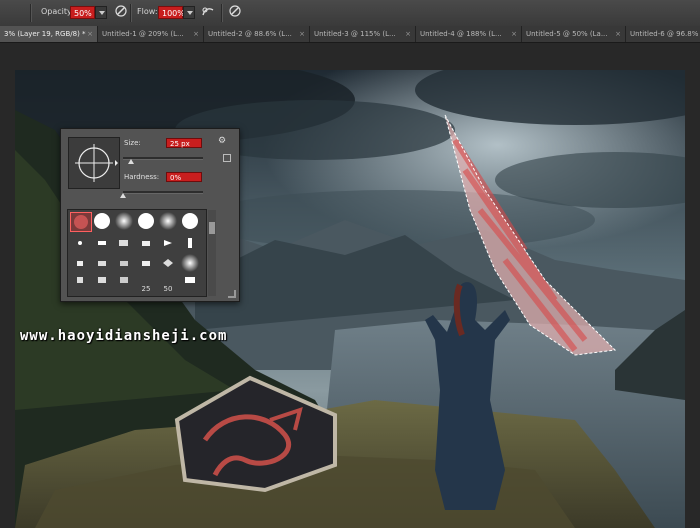 This screenshot has width=700, height=528. What do you see at coordinates (101, 12) in the screenshot?
I see `opacity-dropdown` at bounding box center [101, 12].